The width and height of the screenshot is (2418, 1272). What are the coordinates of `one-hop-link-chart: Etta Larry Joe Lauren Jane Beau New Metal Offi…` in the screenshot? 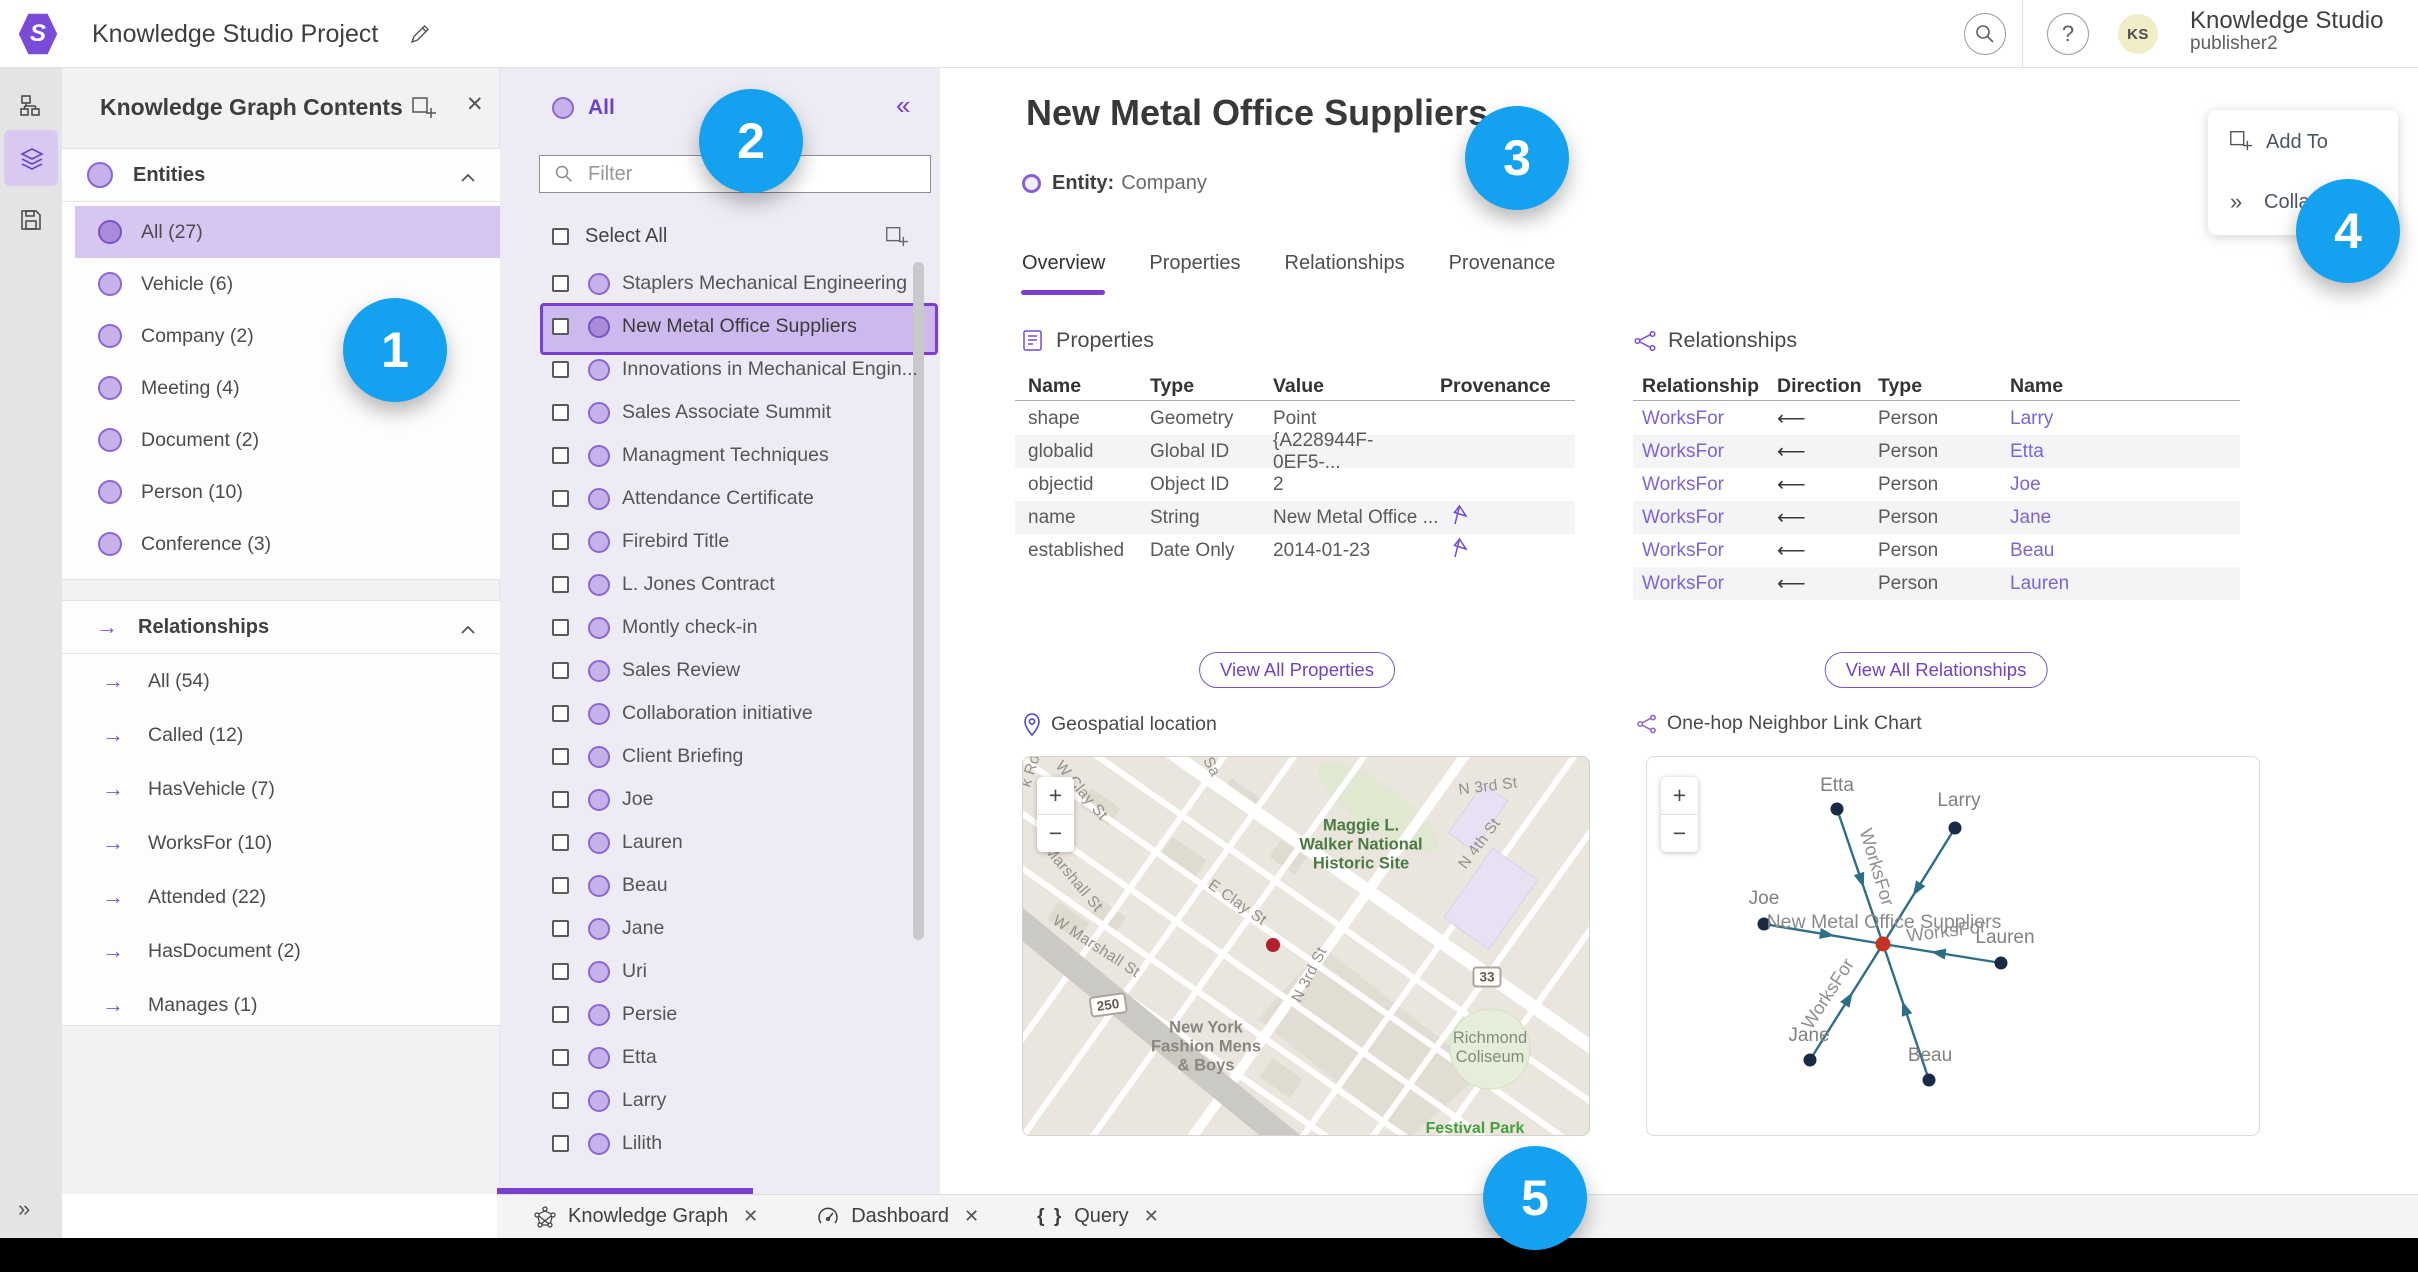 It's located at (1953, 946).